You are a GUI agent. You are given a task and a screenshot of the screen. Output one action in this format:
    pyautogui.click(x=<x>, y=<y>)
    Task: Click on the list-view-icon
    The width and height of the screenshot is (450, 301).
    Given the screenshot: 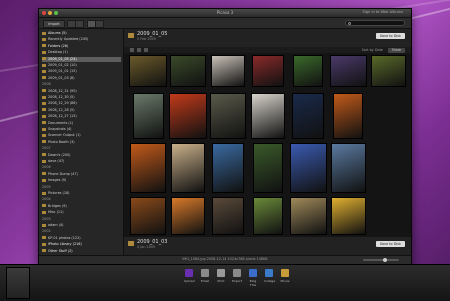 What is the action you would take?
    pyautogui.click(x=99, y=24)
    